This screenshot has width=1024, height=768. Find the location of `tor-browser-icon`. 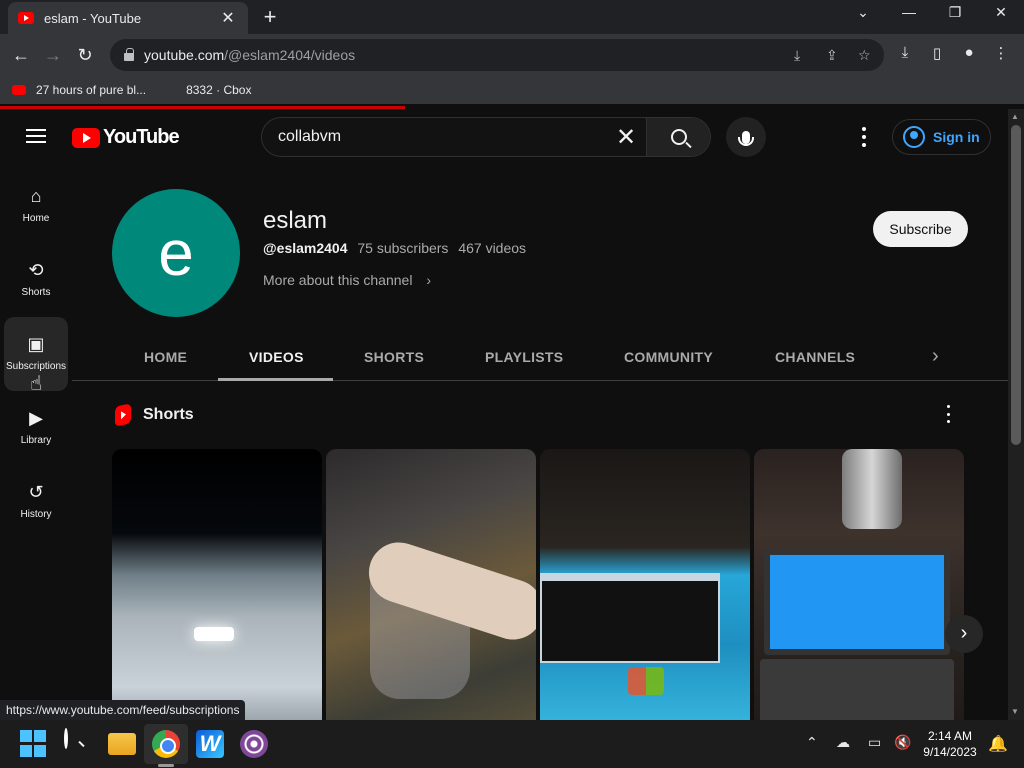

tor-browser-icon is located at coordinates (254, 744).